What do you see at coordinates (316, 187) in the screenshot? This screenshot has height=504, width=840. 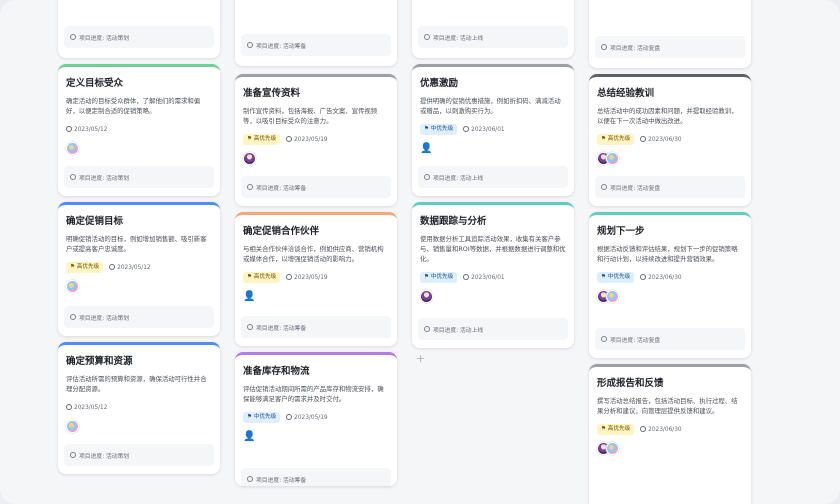 I see `stage-label: 项目进度: 活动筹备` at bounding box center [316, 187].